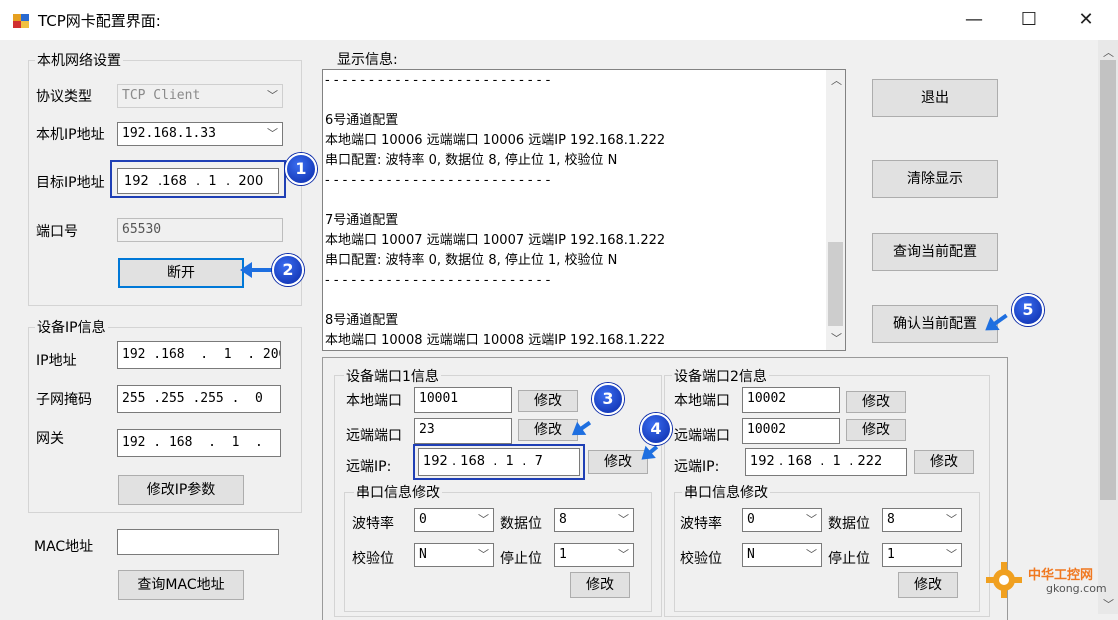 The height and width of the screenshot is (620, 1118). I want to click on protocol-select: TCP Client ﹀, so click(200, 96).